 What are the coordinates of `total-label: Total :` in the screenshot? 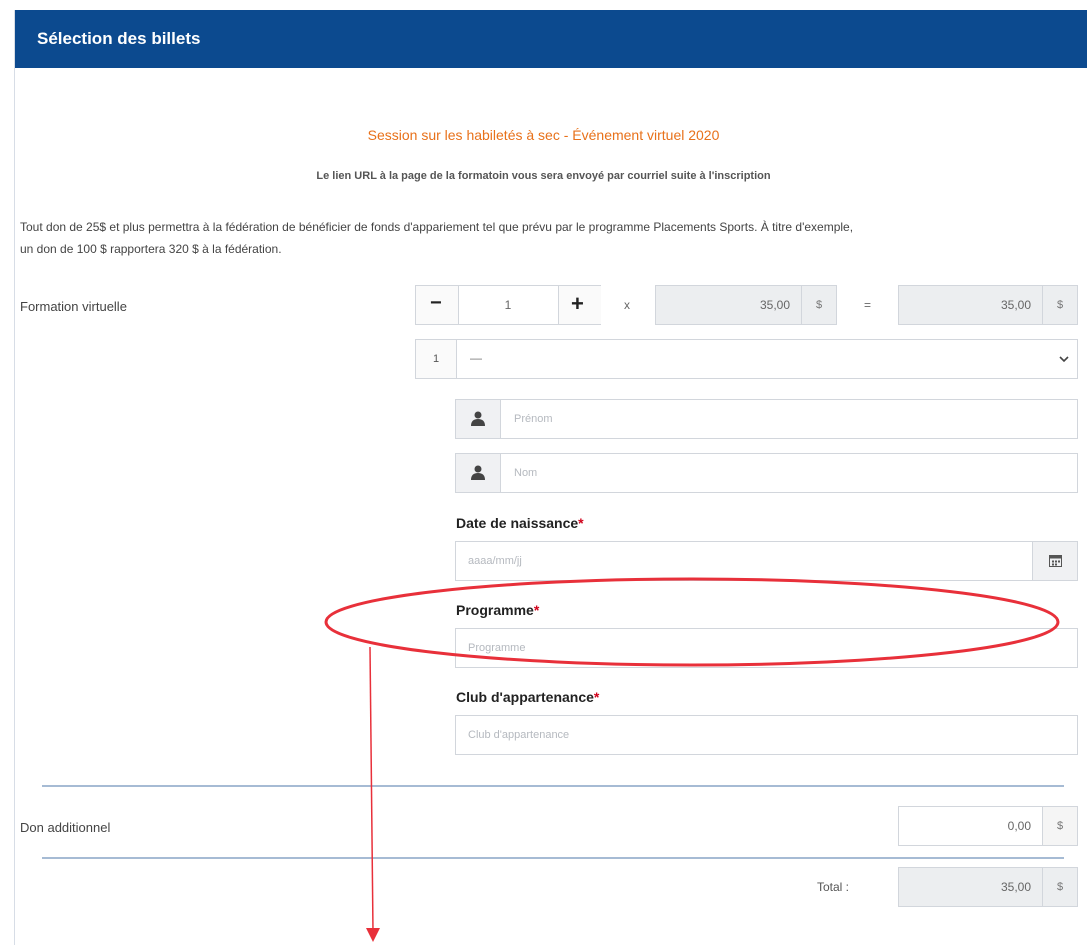 It's located at (833, 887).